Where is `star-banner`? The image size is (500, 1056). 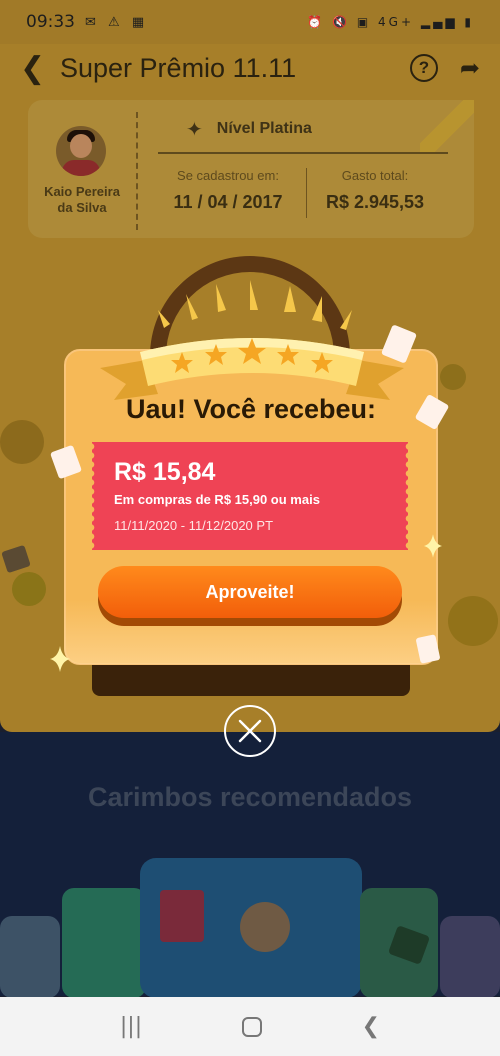 star-banner is located at coordinates (252, 369).